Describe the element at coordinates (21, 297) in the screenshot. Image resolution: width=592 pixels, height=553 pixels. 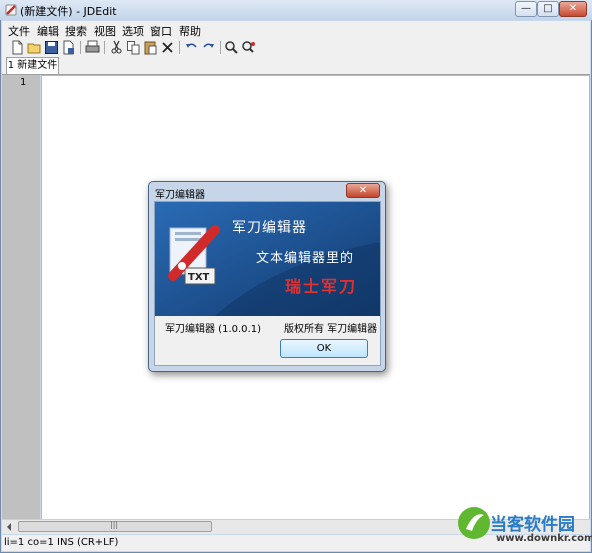
I see `line-number-gutter` at that location.